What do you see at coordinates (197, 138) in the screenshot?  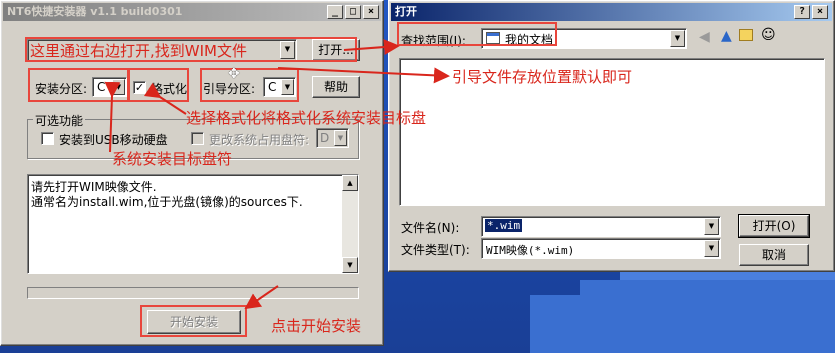 I see `change-drive-checkbox` at bounding box center [197, 138].